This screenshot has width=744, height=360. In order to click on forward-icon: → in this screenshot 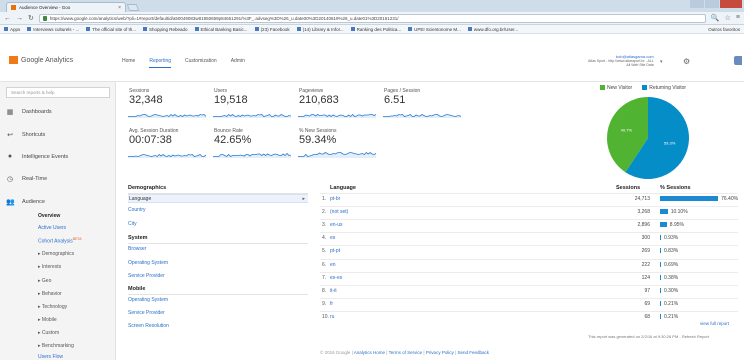, I will do `click(19, 18)`.